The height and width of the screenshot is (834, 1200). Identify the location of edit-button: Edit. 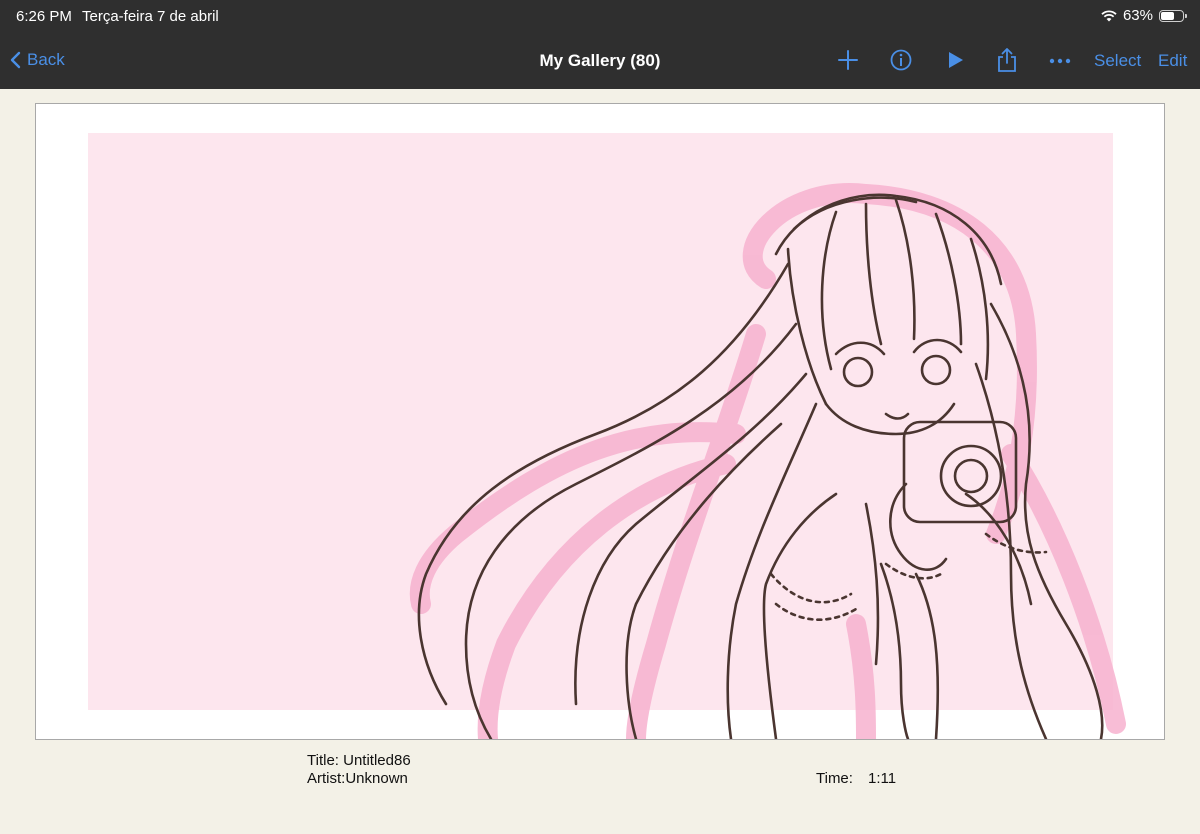
(1172, 61).